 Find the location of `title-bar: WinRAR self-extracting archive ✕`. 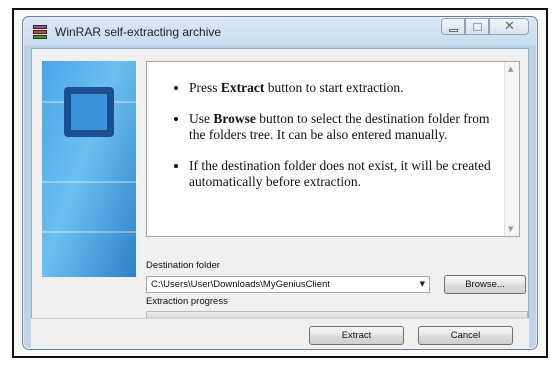

title-bar: WinRAR self-extracting archive ✕ is located at coordinates (280, 32).